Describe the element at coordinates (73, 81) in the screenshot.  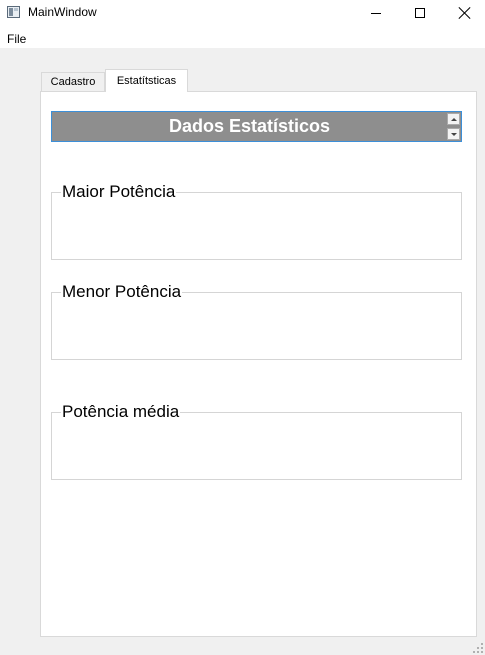
I see `tab-cadastro: Cadastro` at that location.